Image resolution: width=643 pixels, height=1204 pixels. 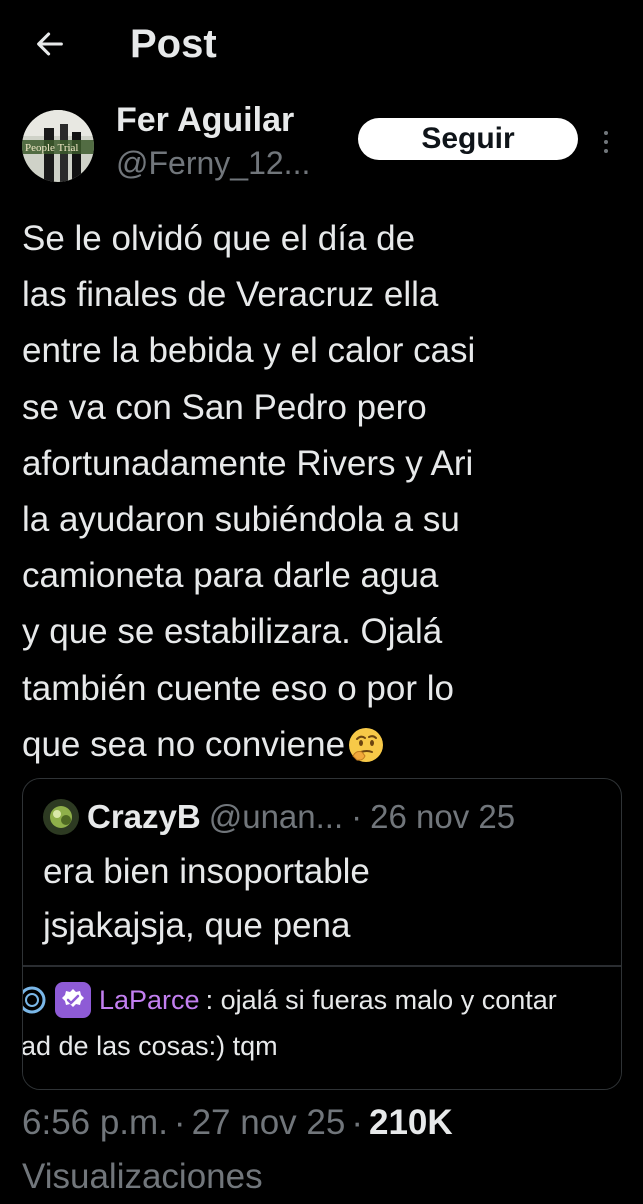 What do you see at coordinates (173, 44) in the screenshot?
I see `page-title: Post` at bounding box center [173, 44].